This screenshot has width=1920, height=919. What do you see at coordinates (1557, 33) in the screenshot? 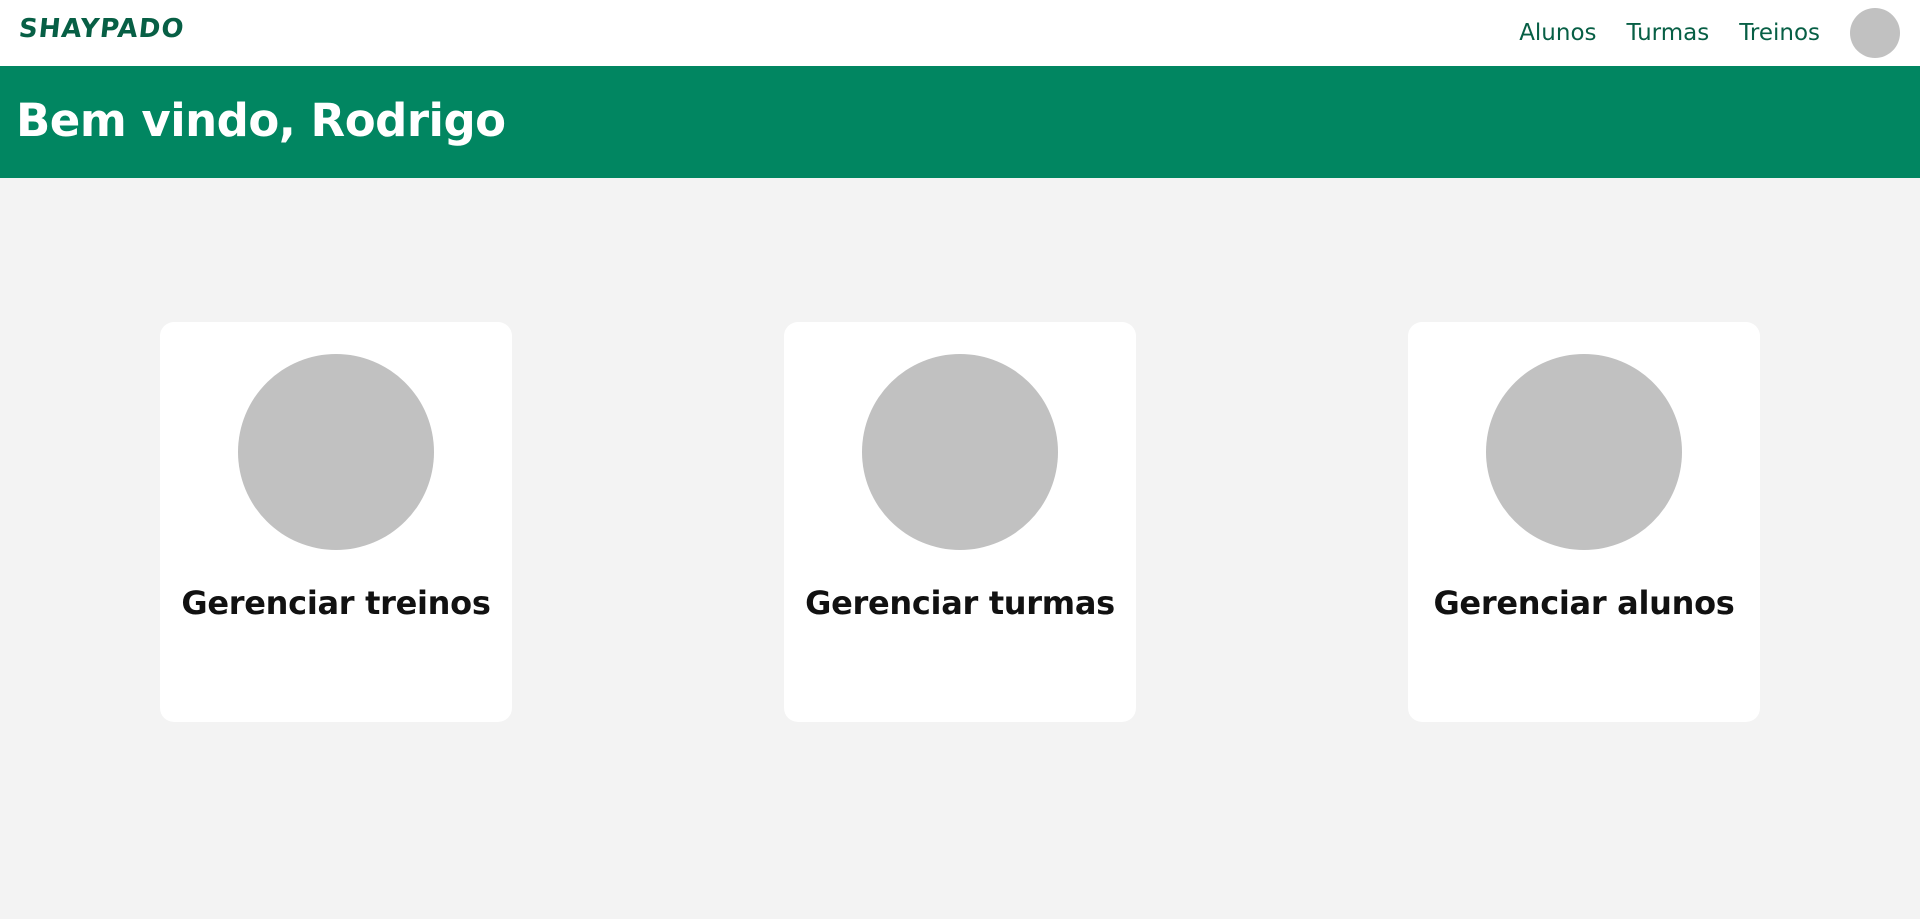
I see `nav-link-alunos: Alunos` at bounding box center [1557, 33].